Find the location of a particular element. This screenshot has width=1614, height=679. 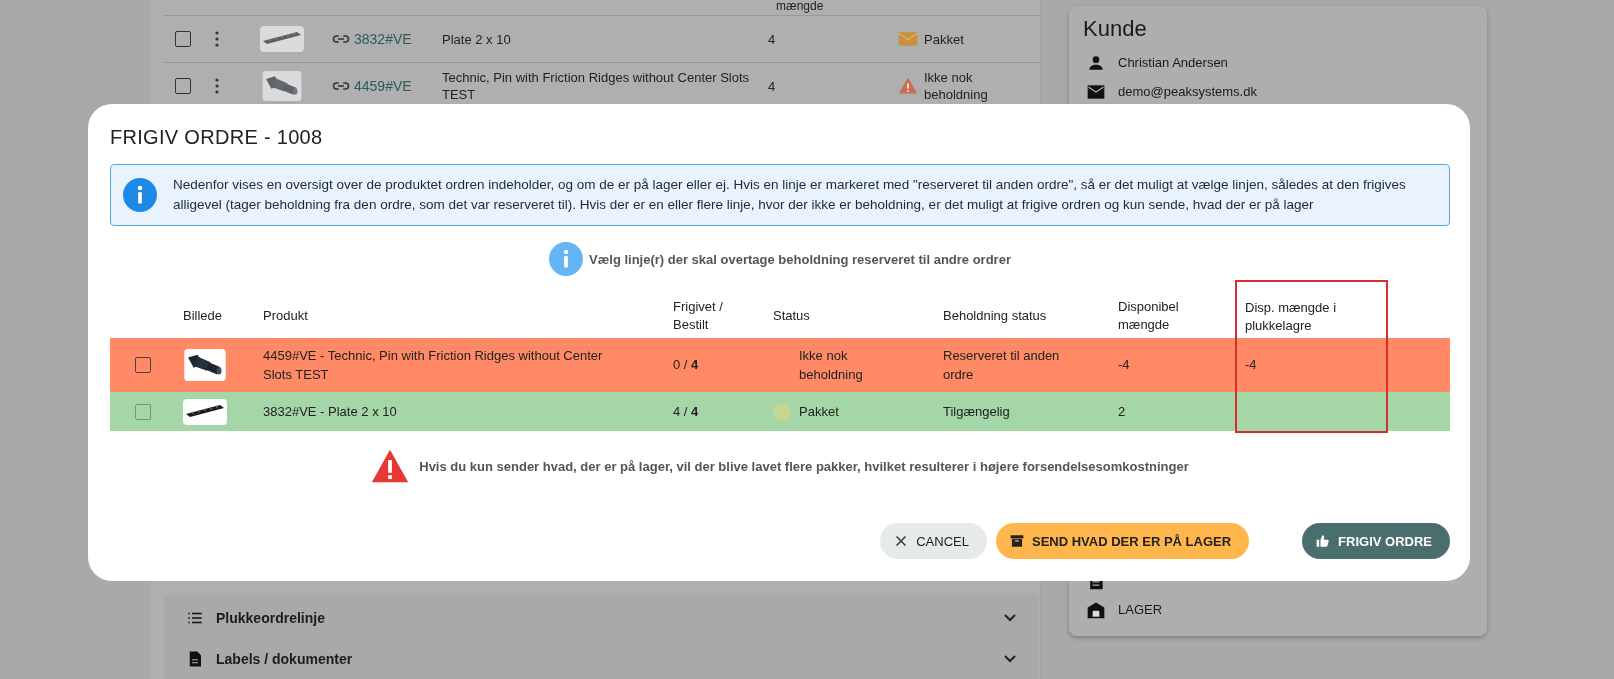

send-button: SEND HVAD DER ER PÅ LAGER is located at coordinates (1122, 541).